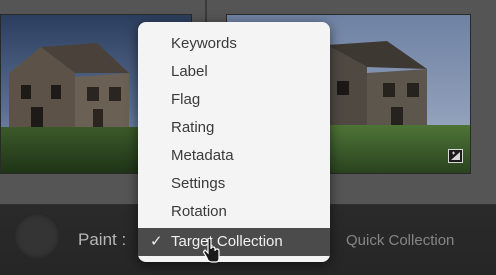 The height and width of the screenshot is (275, 496). Describe the element at coordinates (212, 251) in the screenshot. I see `mouse-pointer-icon` at that location.